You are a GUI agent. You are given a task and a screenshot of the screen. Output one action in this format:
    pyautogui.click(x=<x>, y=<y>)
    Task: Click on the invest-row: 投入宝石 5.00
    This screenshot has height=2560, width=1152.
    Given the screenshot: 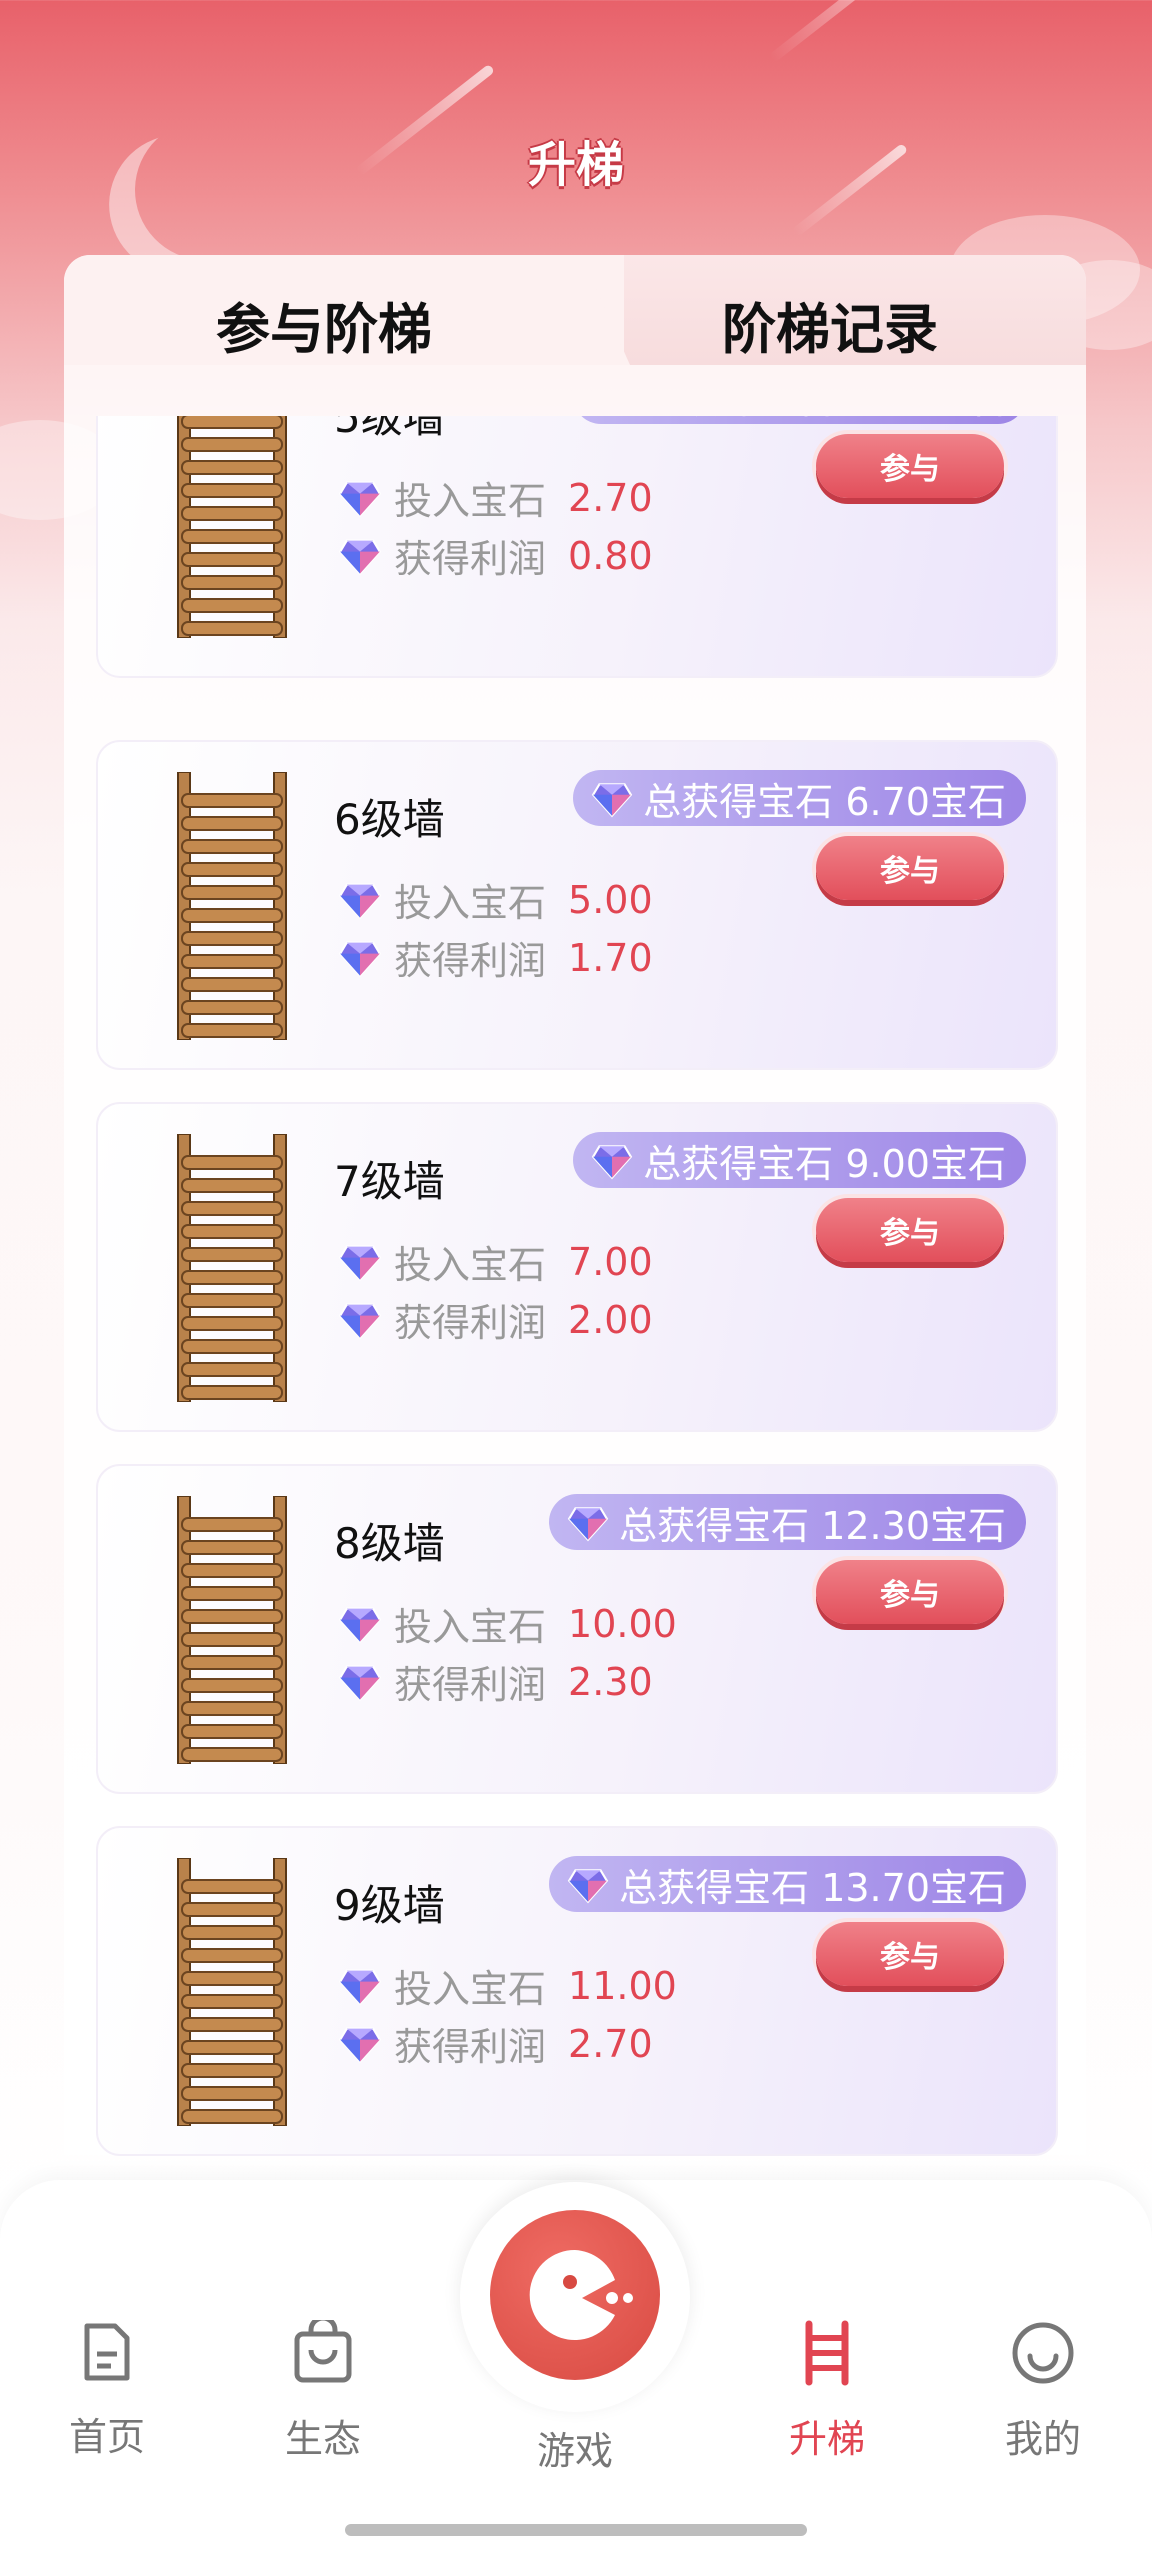 What is the action you would take?
    pyautogui.click(x=495, y=899)
    